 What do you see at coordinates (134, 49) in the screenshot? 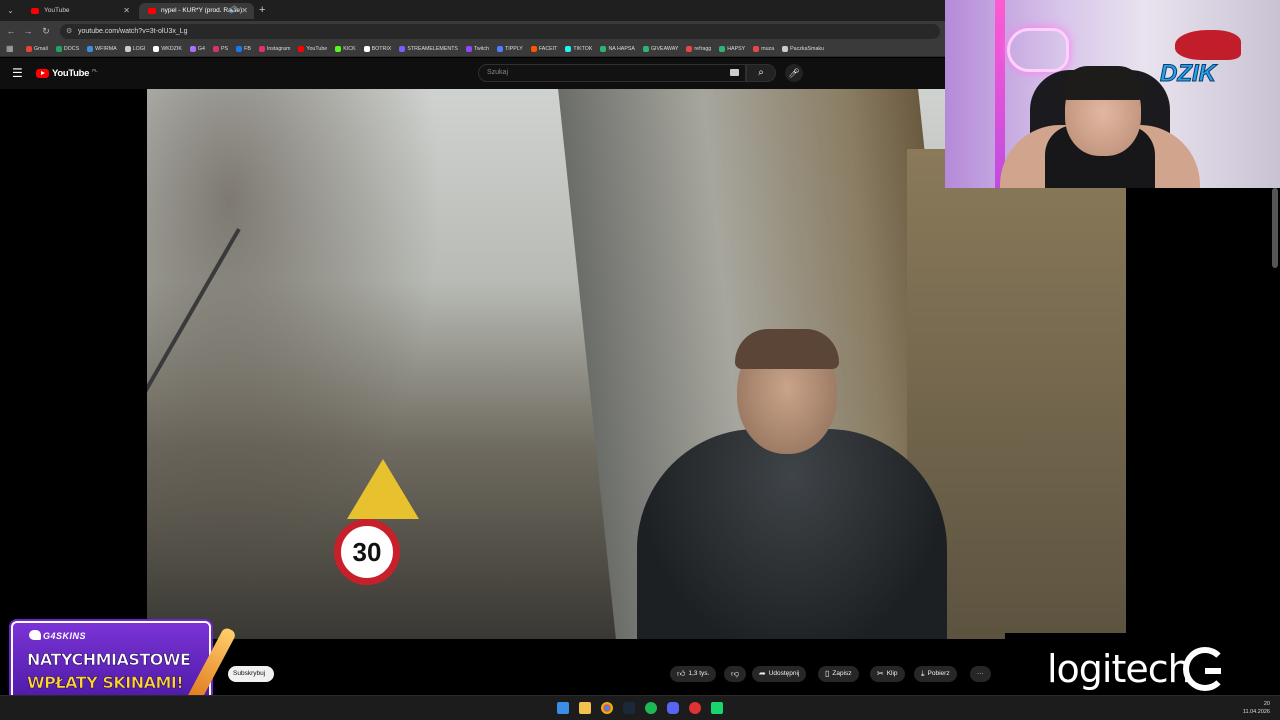
I see `bookmark-item: LOGI` at bounding box center [134, 49].